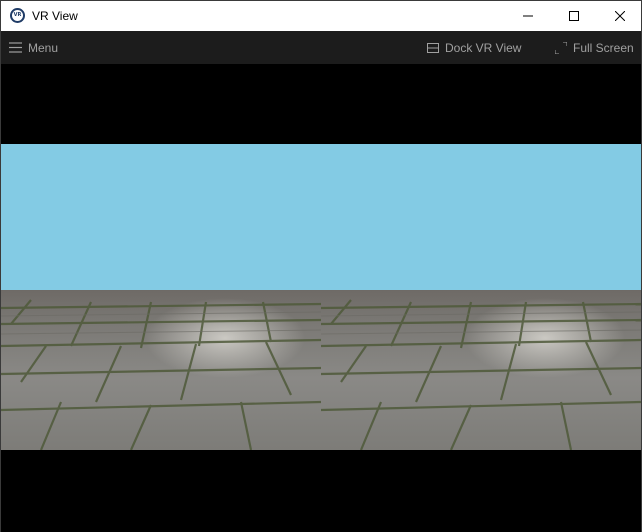 The height and width of the screenshot is (532, 642). I want to click on window-title: VR View, so click(55, 16).